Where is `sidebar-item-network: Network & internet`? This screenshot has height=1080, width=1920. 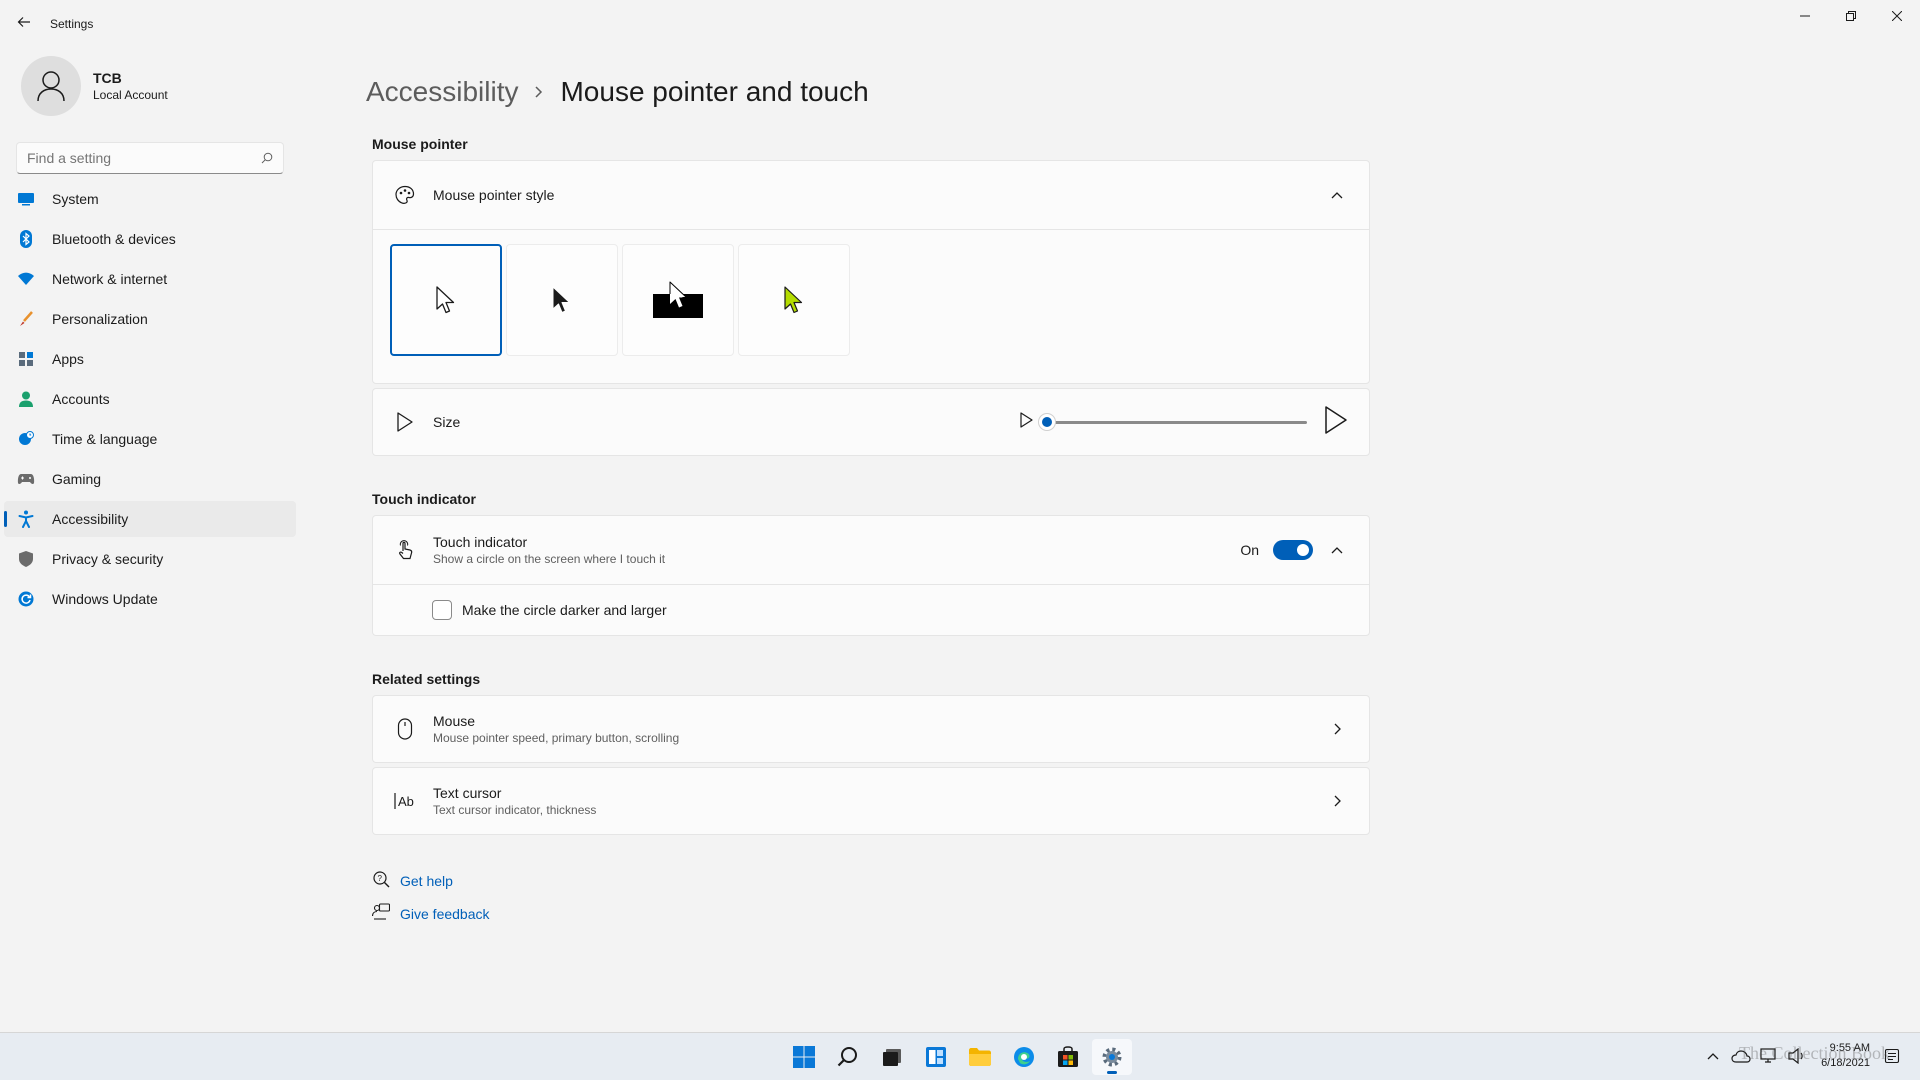 sidebar-item-network: Network & internet is located at coordinates (150, 279).